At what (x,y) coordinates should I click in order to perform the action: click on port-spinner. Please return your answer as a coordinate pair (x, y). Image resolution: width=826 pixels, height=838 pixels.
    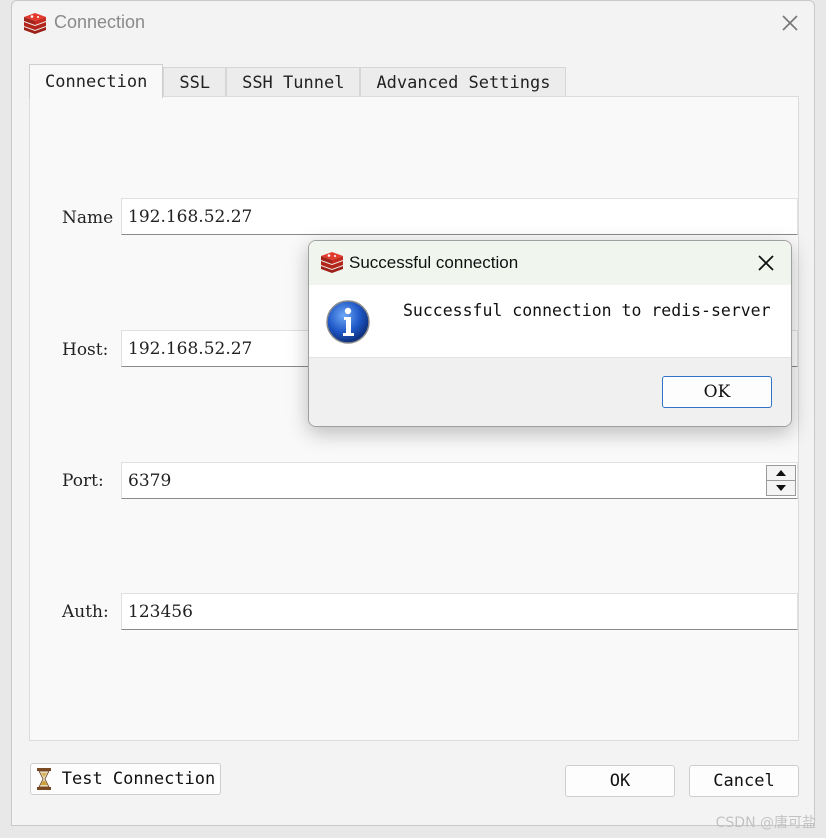
    Looking at the image, I should click on (781, 480).